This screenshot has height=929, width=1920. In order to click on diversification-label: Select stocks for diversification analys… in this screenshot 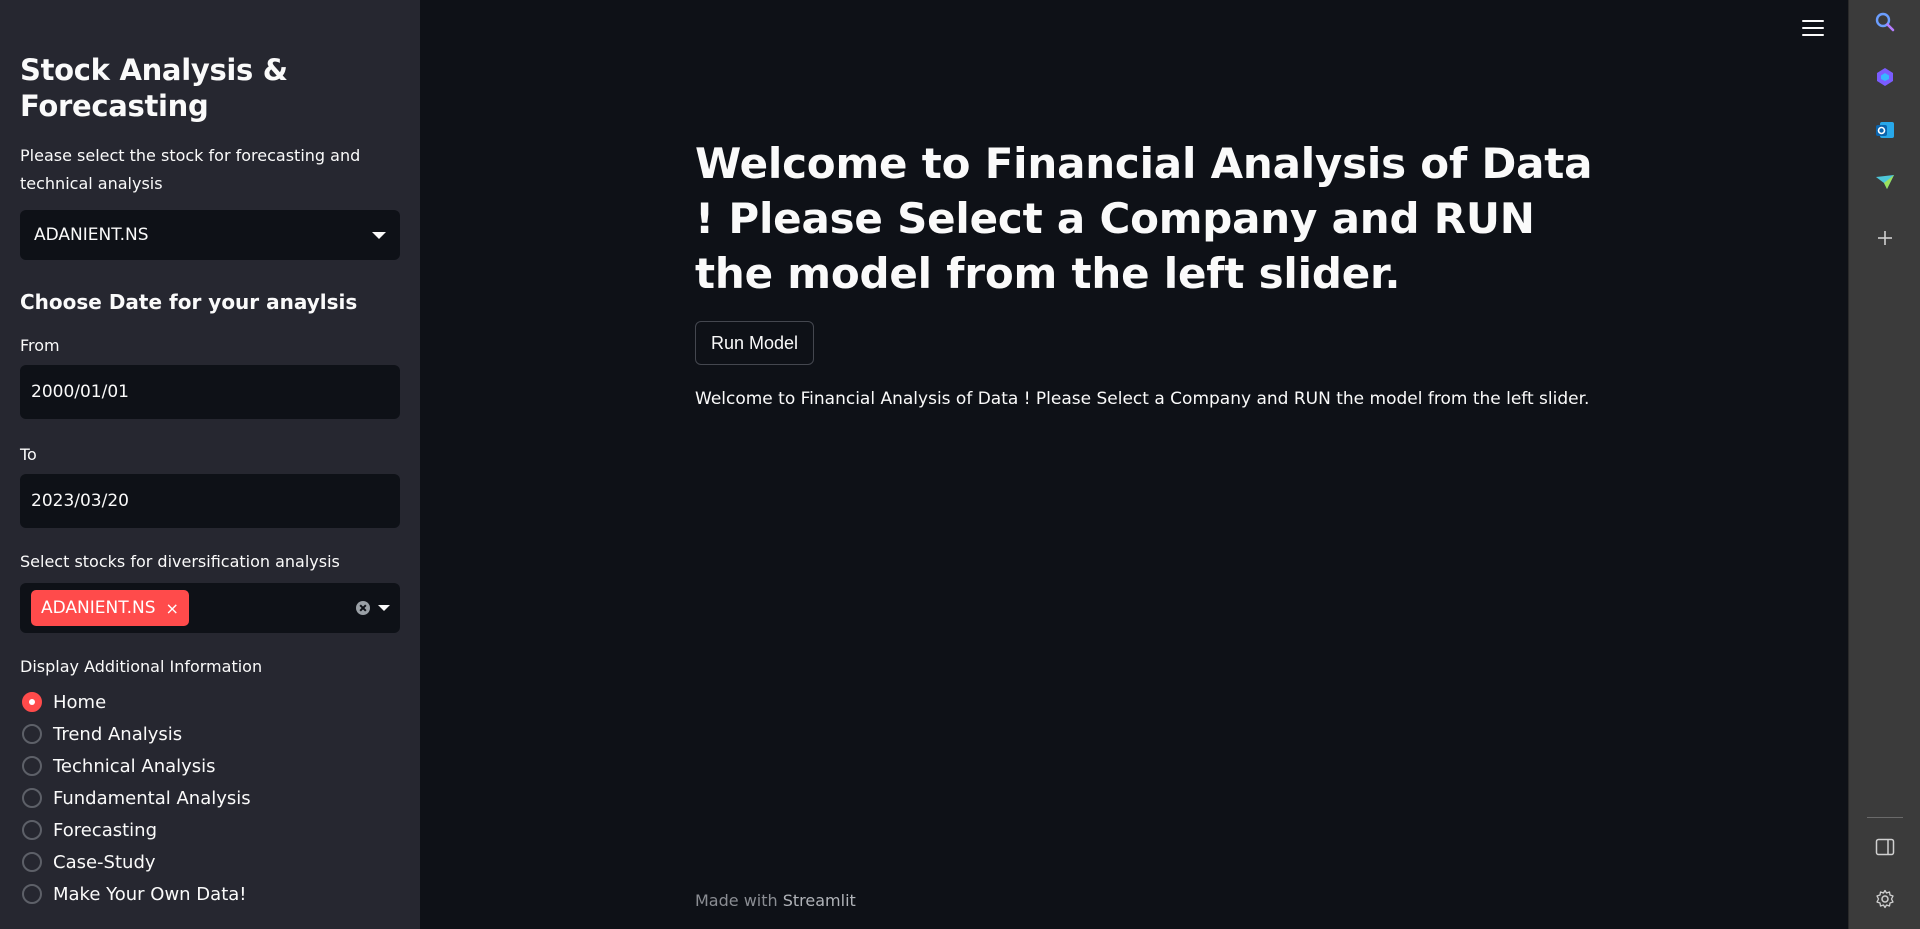, I will do `click(180, 561)`.